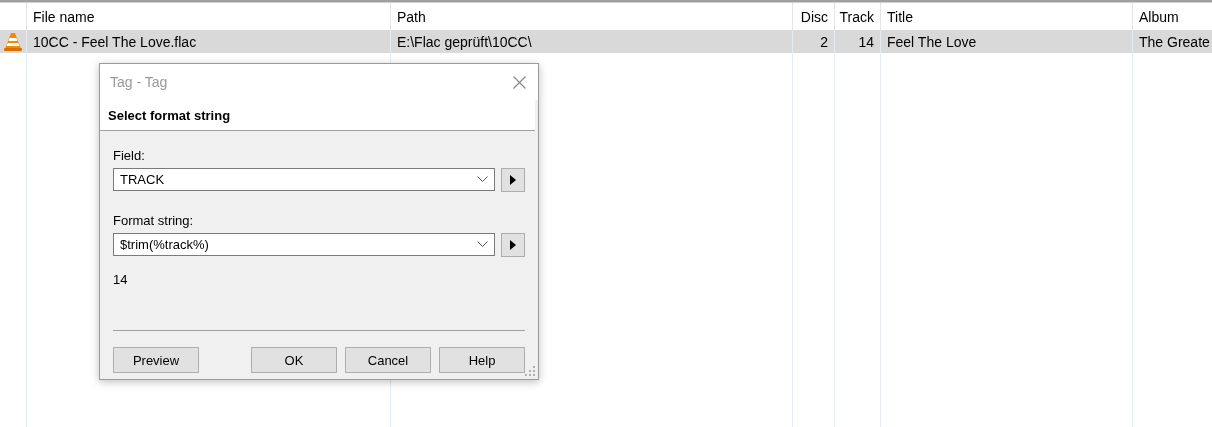 The height and width of the screenshot is (427, 1212). What do you see at coordinates (1172, 41) in the screenshot?
I see `table-cell: The Greate` at bounding box center [1172, 41].